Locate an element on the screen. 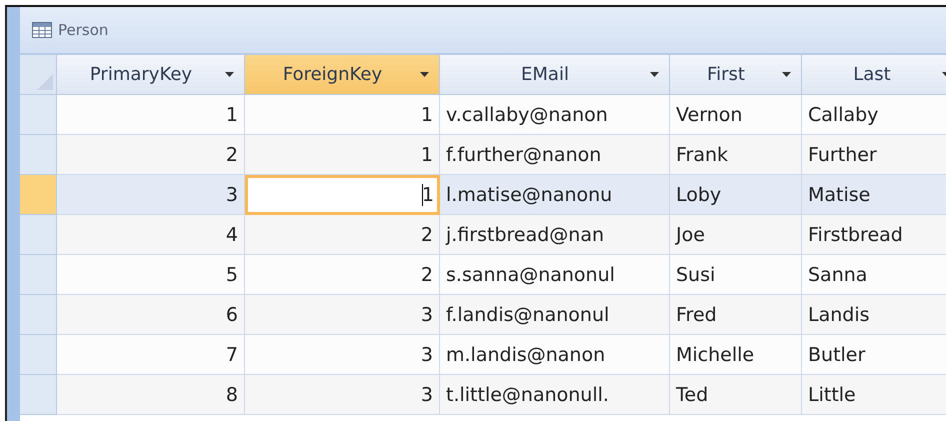  column-header: PrimaryKey is located at coordinates (151, 75).